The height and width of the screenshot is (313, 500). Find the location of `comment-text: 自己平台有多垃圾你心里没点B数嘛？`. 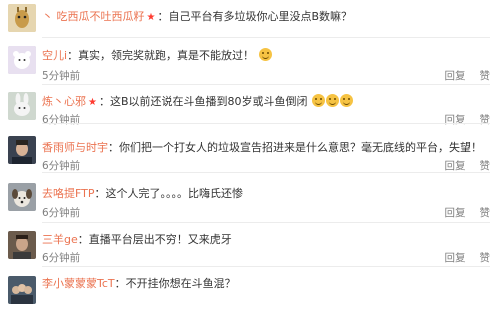

comment-text: 自己平台有多垃圾你心里没点B数嘛？ is located at coordinates (260, 16).